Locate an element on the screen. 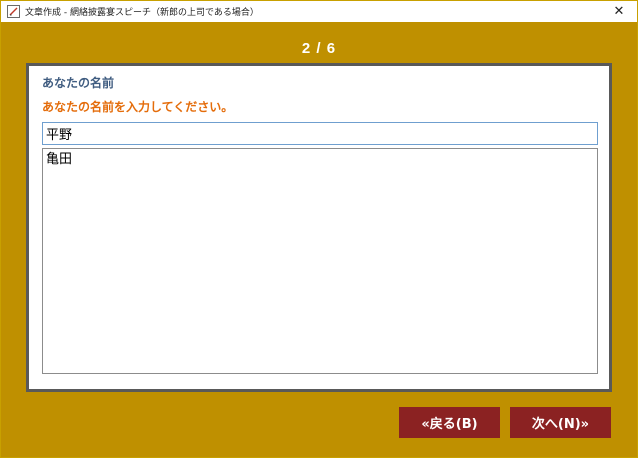 The width and height of the screenshot is (638, 458). back-button: «戻る(B) is located at coordinates (449, 422).